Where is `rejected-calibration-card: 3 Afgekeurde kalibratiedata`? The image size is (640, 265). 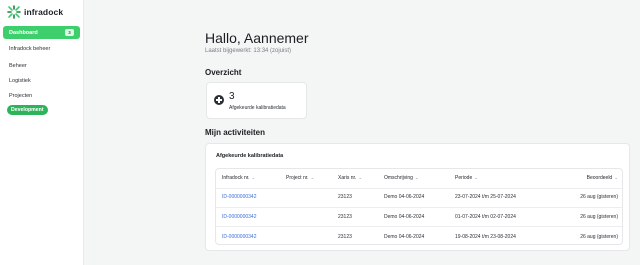
rejected-calibration-card: 3 Afgekeurde kalibratiedata is located at coordinates (256, 100).